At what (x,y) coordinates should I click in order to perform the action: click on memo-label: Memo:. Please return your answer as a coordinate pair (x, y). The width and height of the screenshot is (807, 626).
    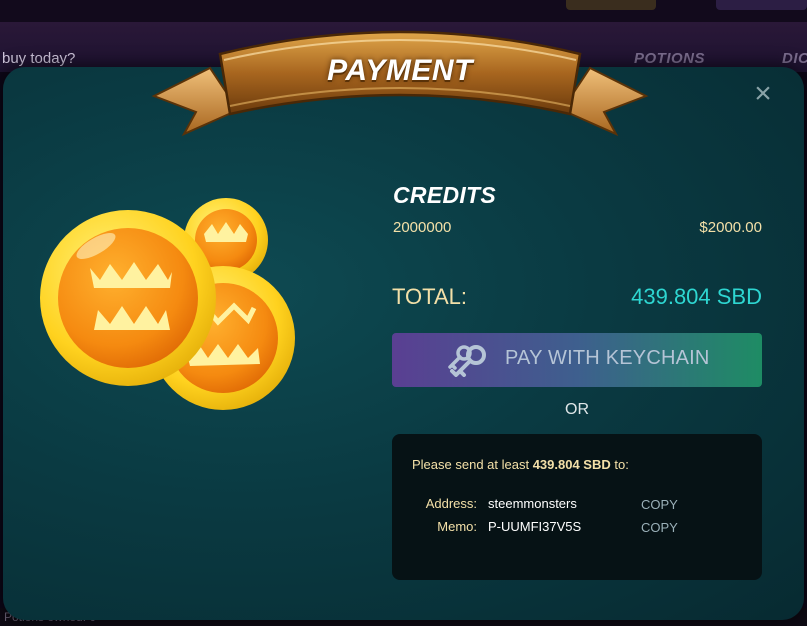
    Looking at the image, I should click on (457, 526).